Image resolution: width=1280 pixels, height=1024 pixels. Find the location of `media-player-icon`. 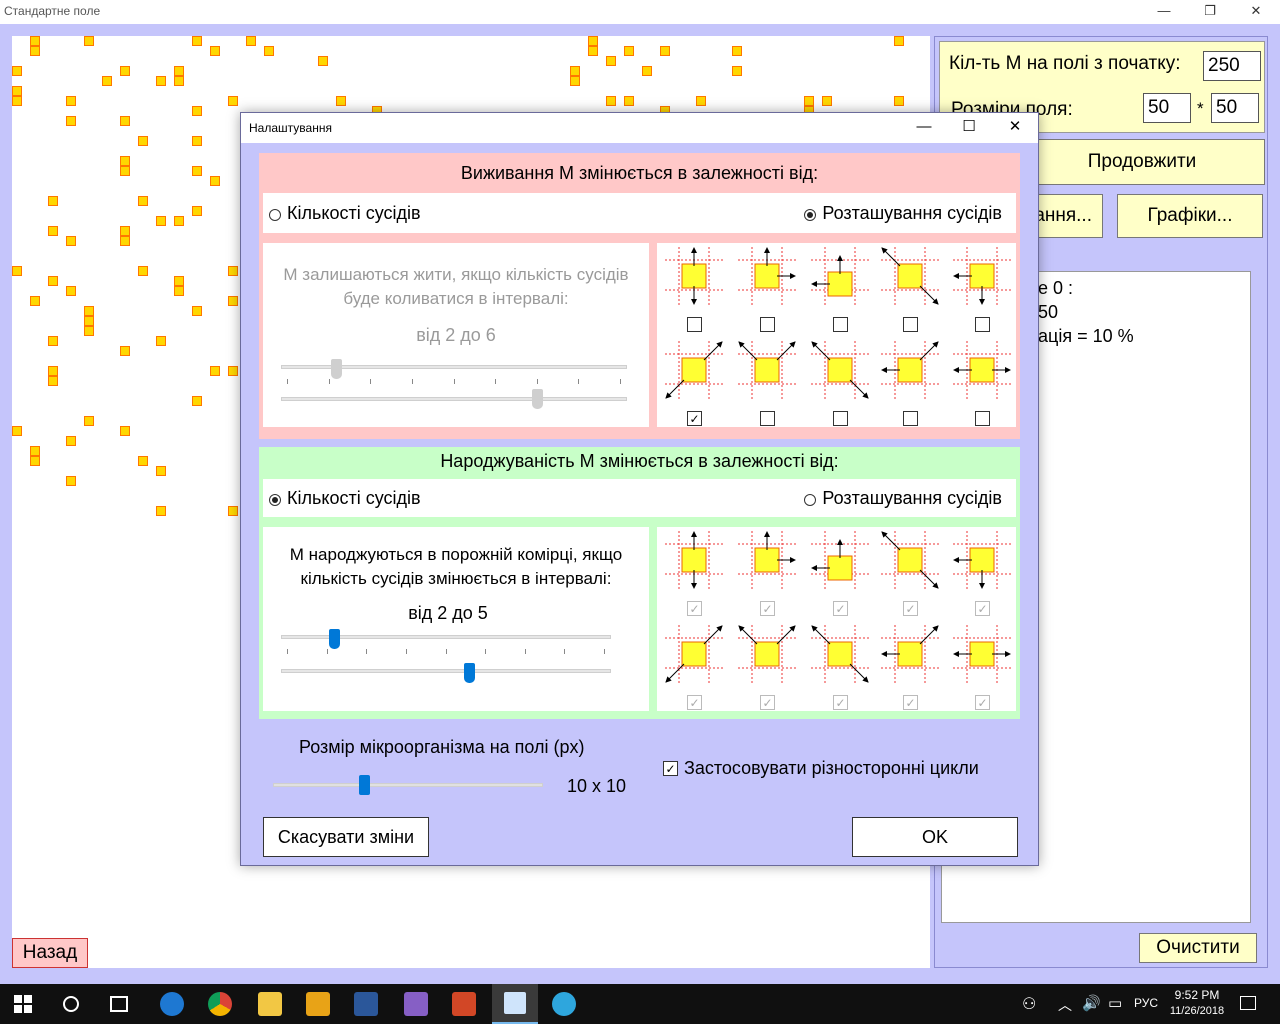

media-player-icon is located at coordinates (318, 1004).